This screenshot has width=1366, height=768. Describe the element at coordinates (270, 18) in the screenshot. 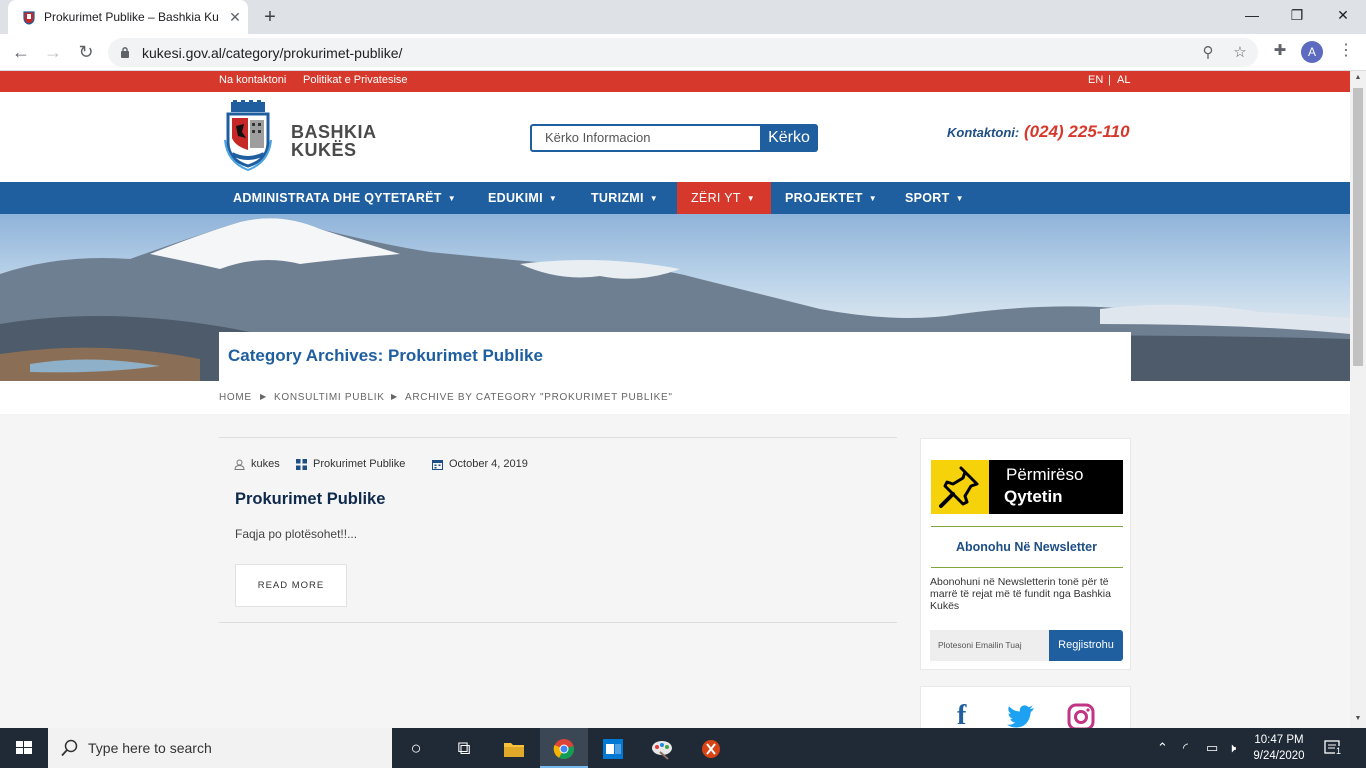

I see `new-tab-icon: +` at that location.